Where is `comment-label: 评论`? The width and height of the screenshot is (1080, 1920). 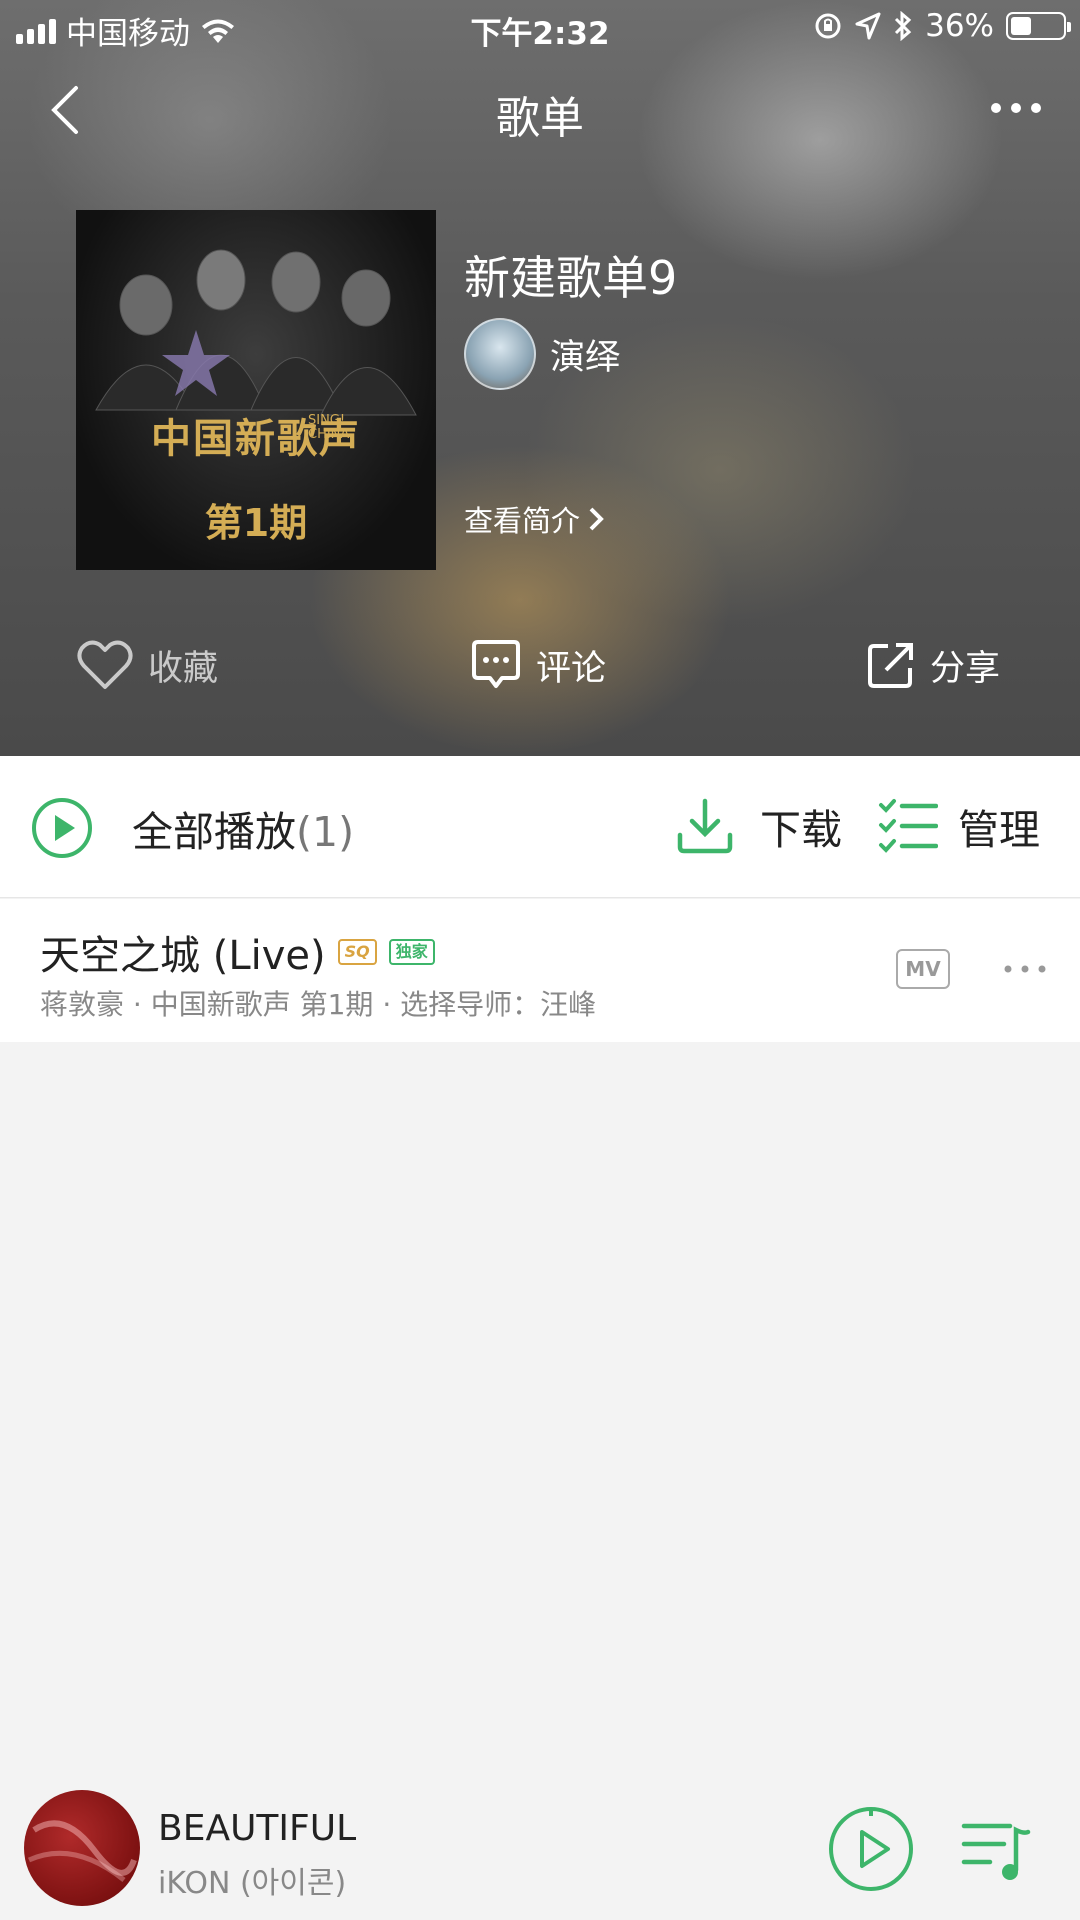
comment-label: 评论 is located at coordinates (571, 668).